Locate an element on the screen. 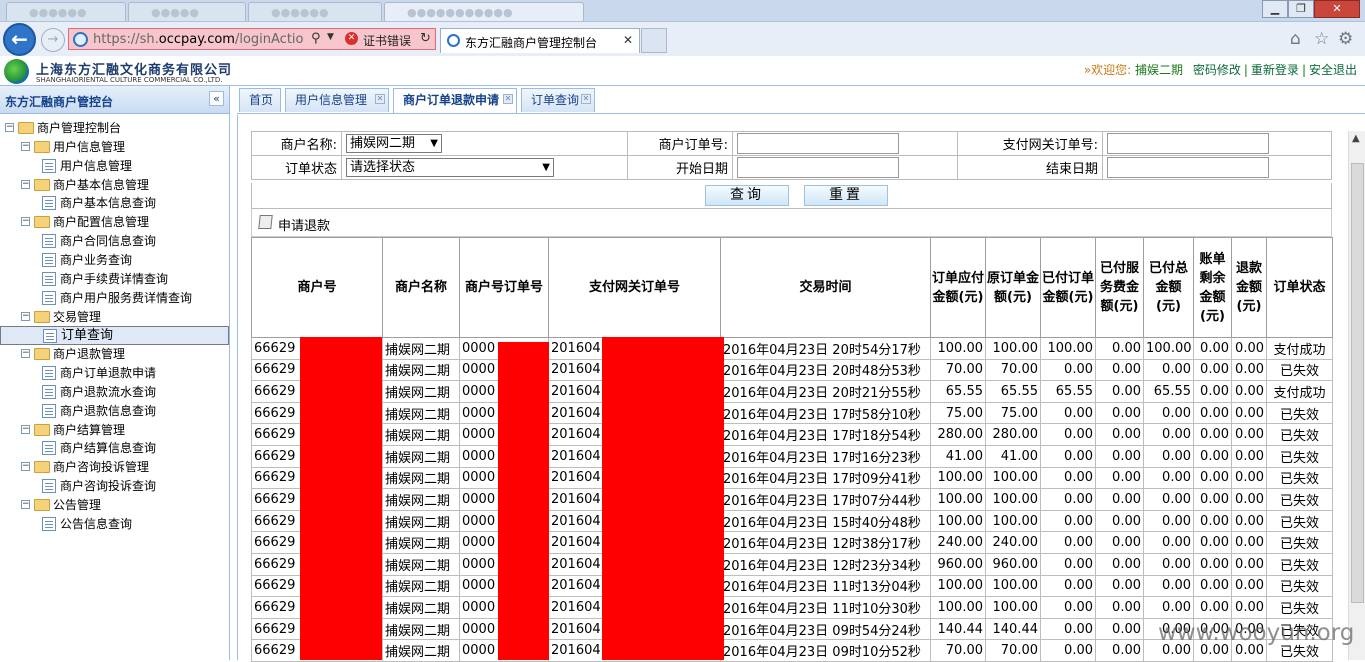 The height and width of the screenshot is (662, 1365). gear-icon: ⚙ is located at coordinates (1345, 39).